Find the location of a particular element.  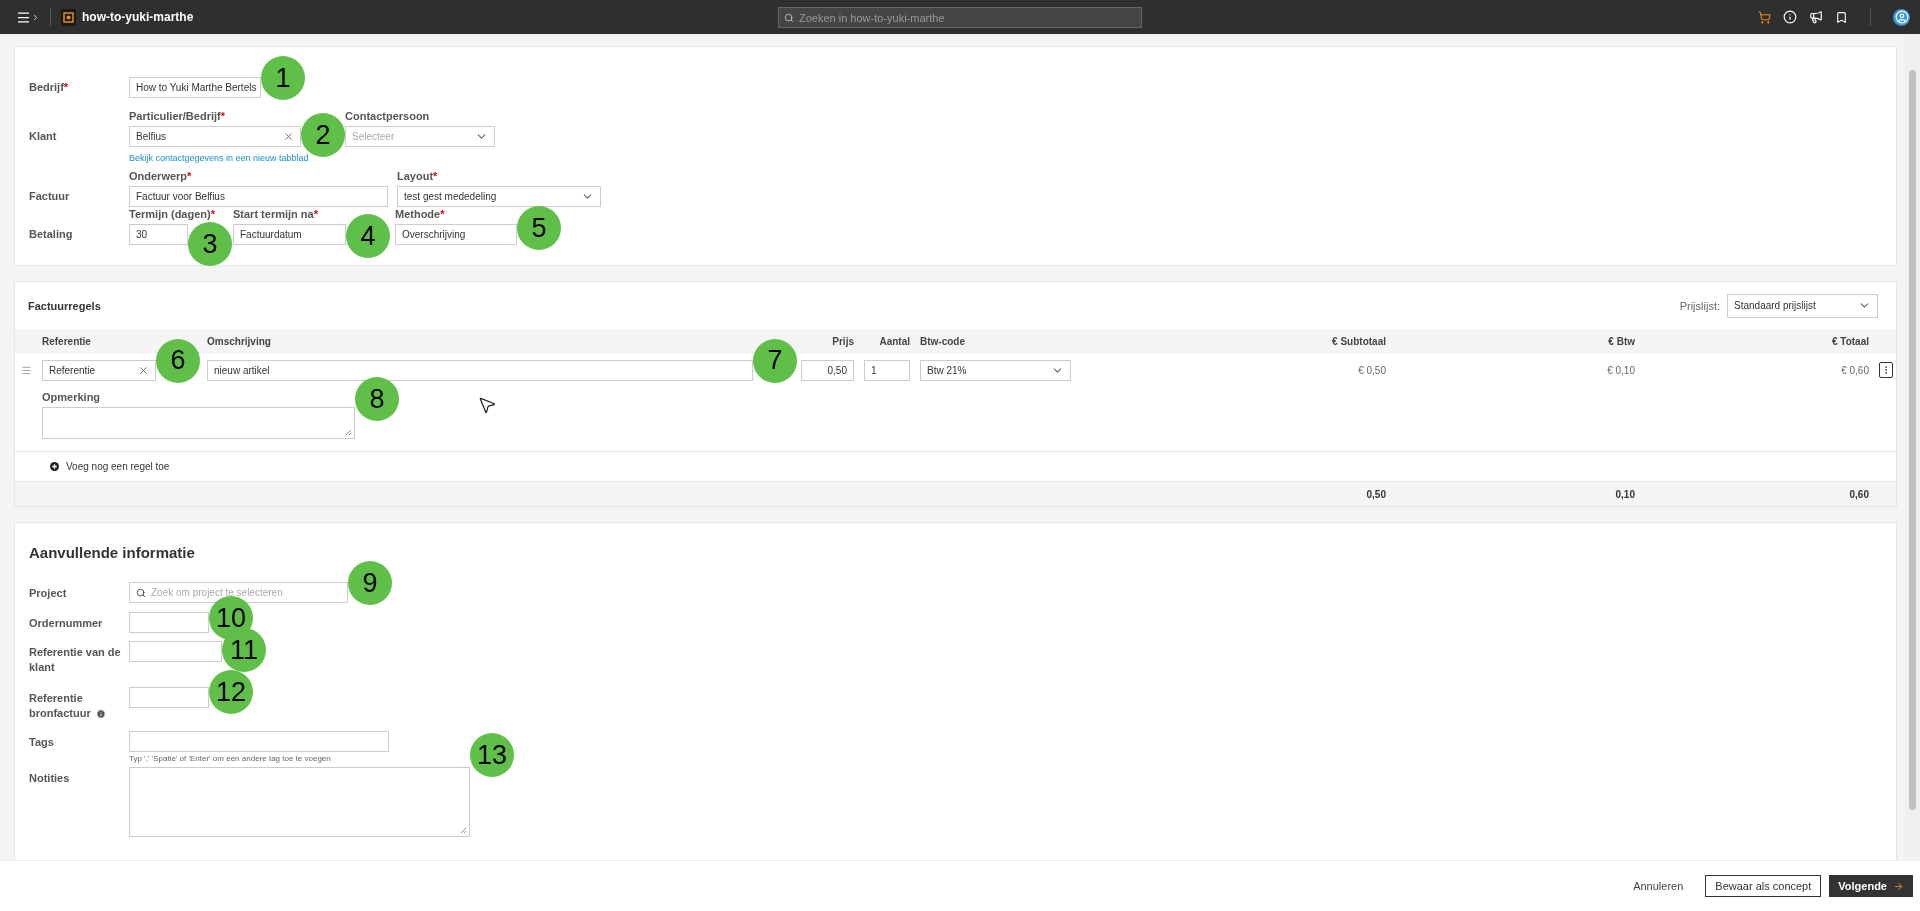

field-label: Ordernummer is located at coordinates (66, 623).